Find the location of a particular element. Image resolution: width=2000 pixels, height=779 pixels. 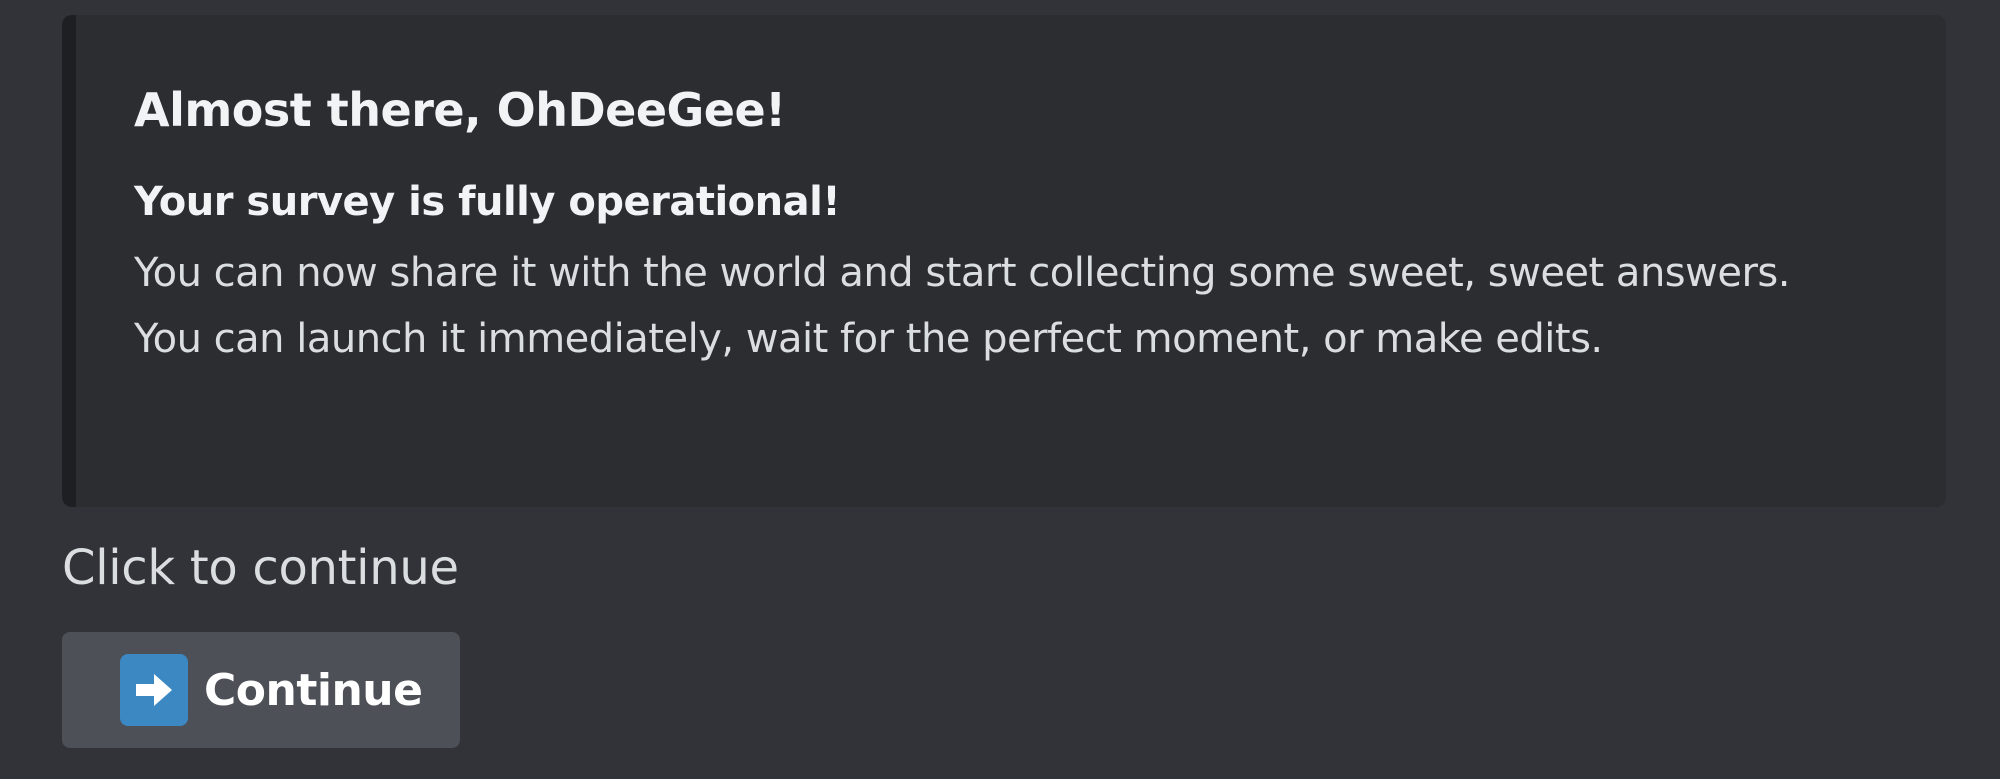

continue-button: Continue is located at coordinates (261, 690).